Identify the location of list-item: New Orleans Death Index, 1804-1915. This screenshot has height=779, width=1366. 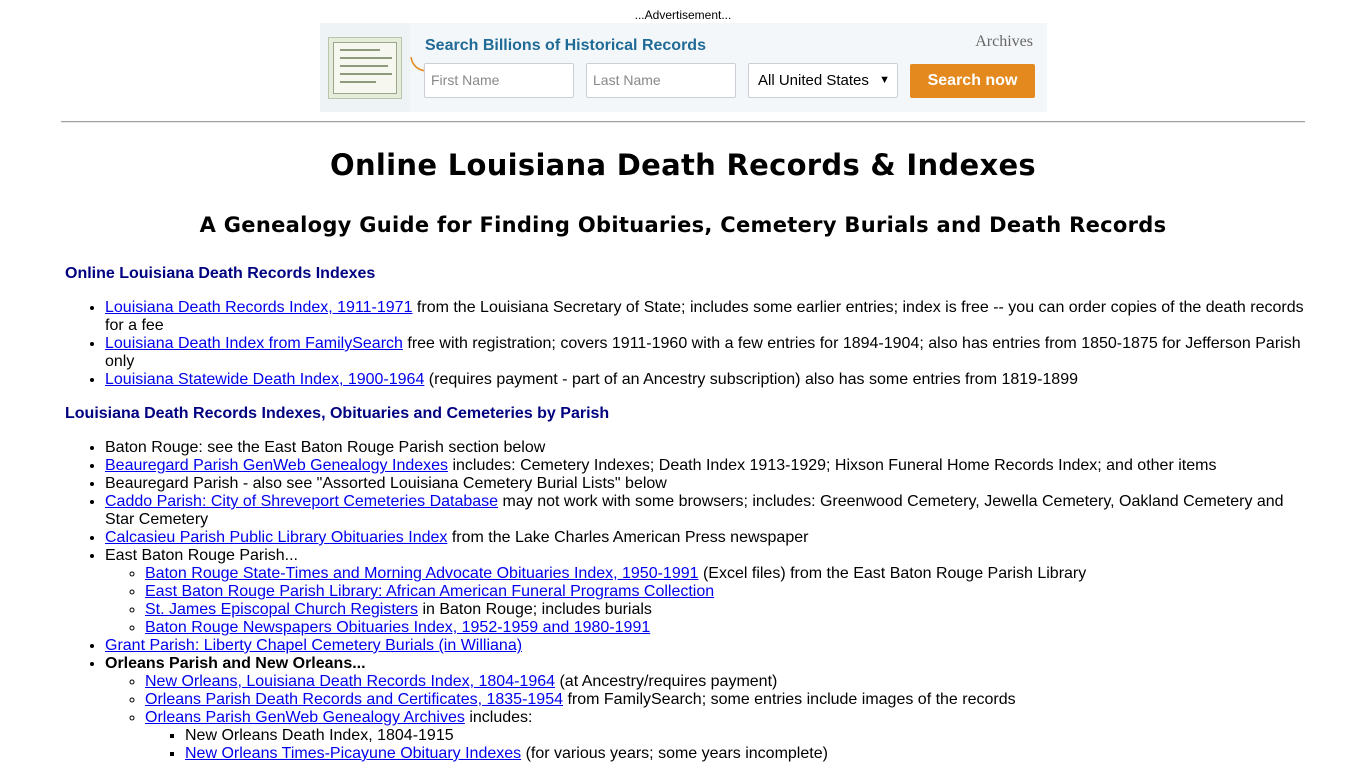
(747, 736).